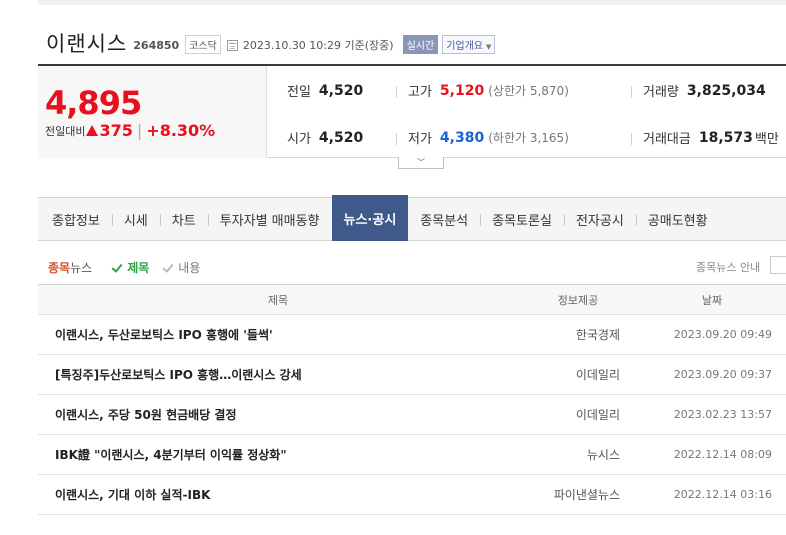 The image size is (786, 535). What do you see at coordinates (462, 90) in the screenshot?
I see `stat-value: 5,120` at bounding box center [462, 90].